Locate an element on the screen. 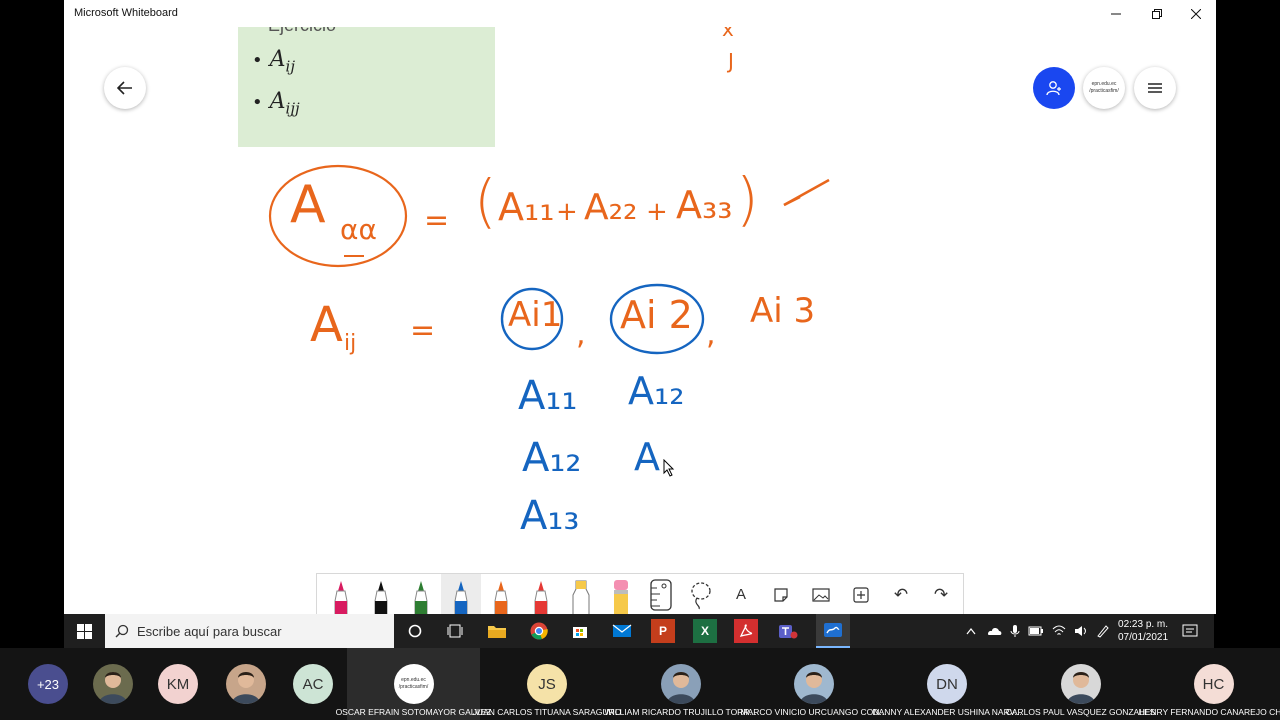 This screenshot has height=720, width=1280. participant-name: JUAN CARLOS TITUANA SARAGURO is located at coordinates (547, 712).